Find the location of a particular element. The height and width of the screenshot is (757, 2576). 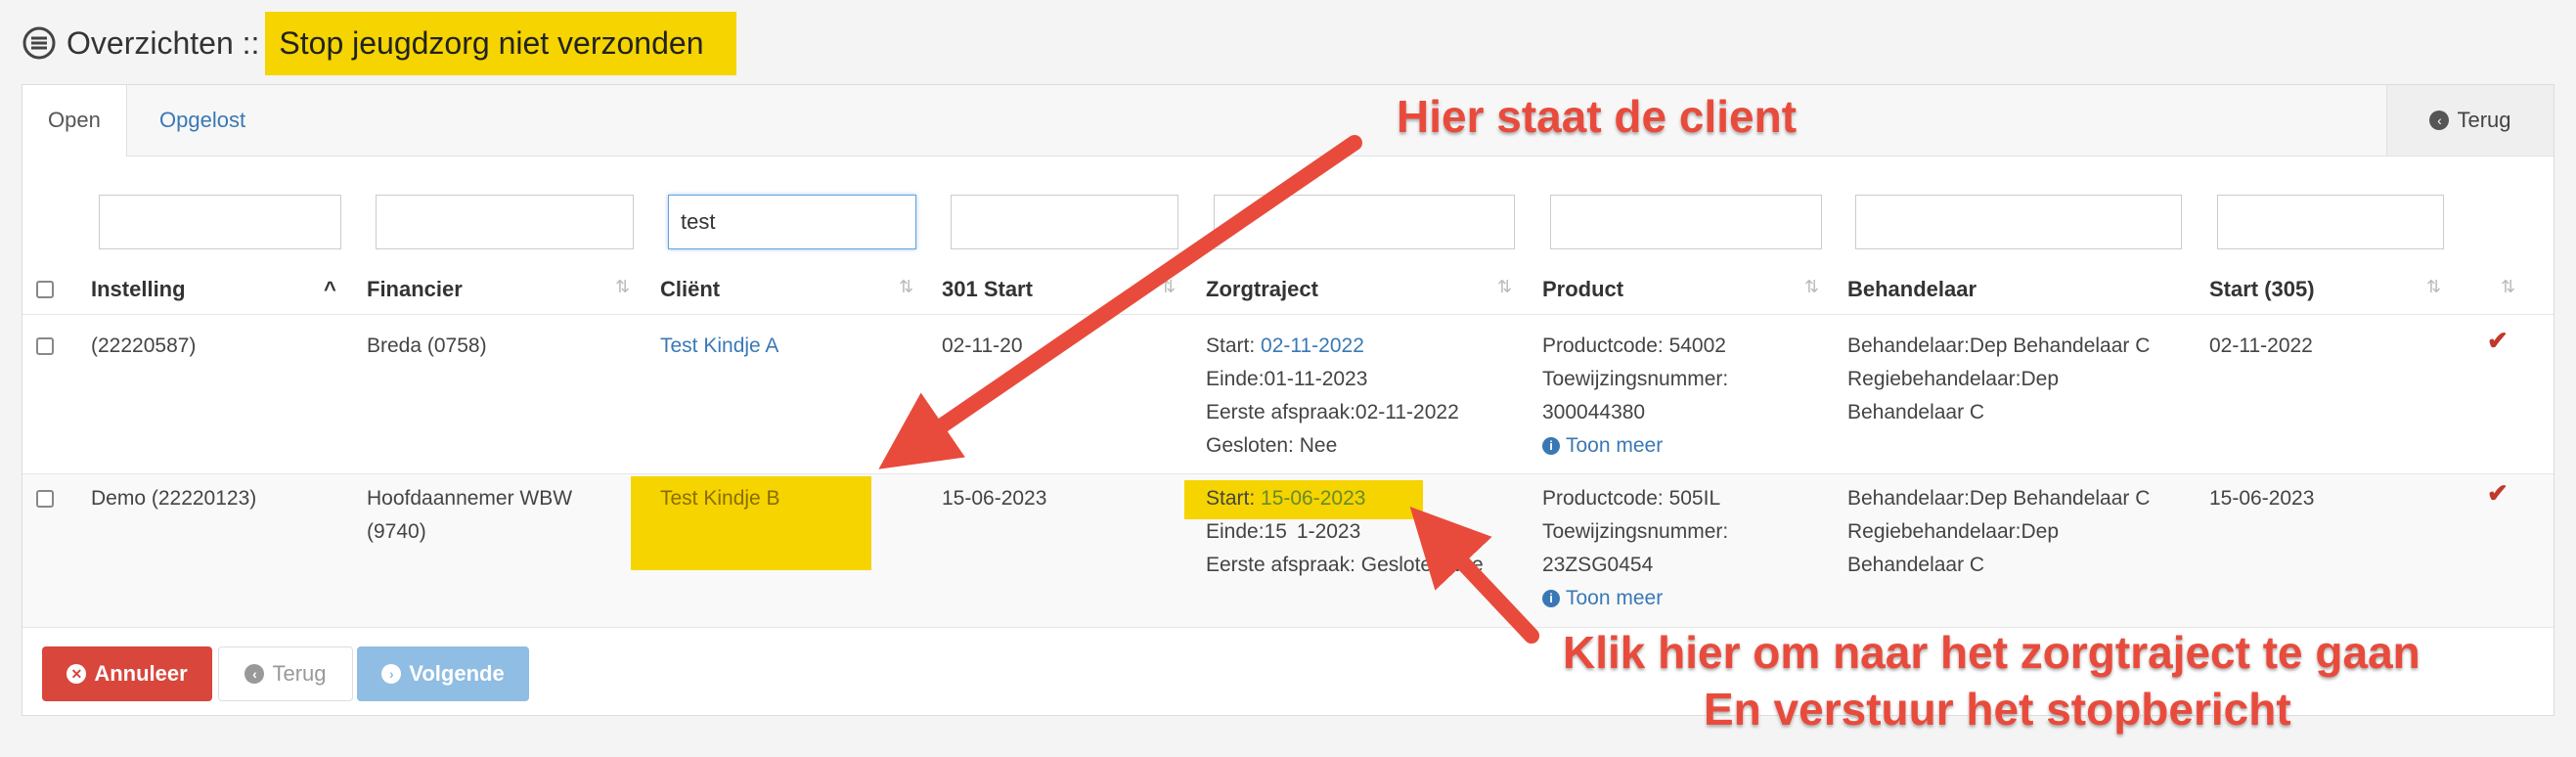

annotation-zorgtraject-line2: En verstuur het stopbericht is located at coordinates (1997, 709).